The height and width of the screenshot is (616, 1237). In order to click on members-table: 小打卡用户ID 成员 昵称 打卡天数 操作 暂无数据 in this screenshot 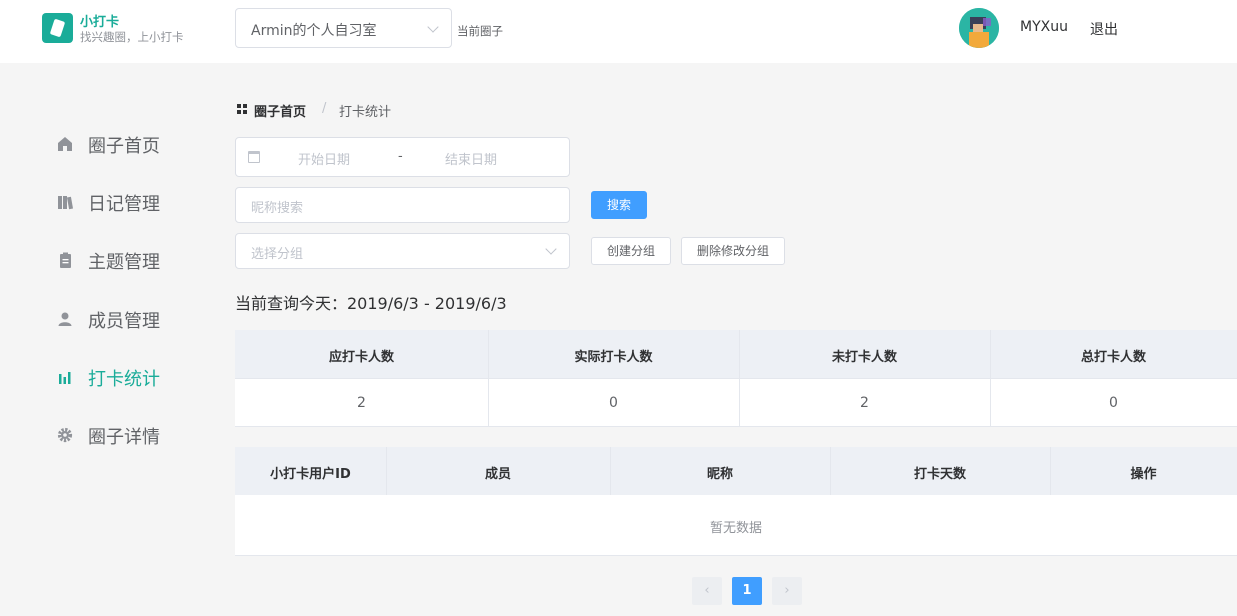, I will do `click(736, 501)`.